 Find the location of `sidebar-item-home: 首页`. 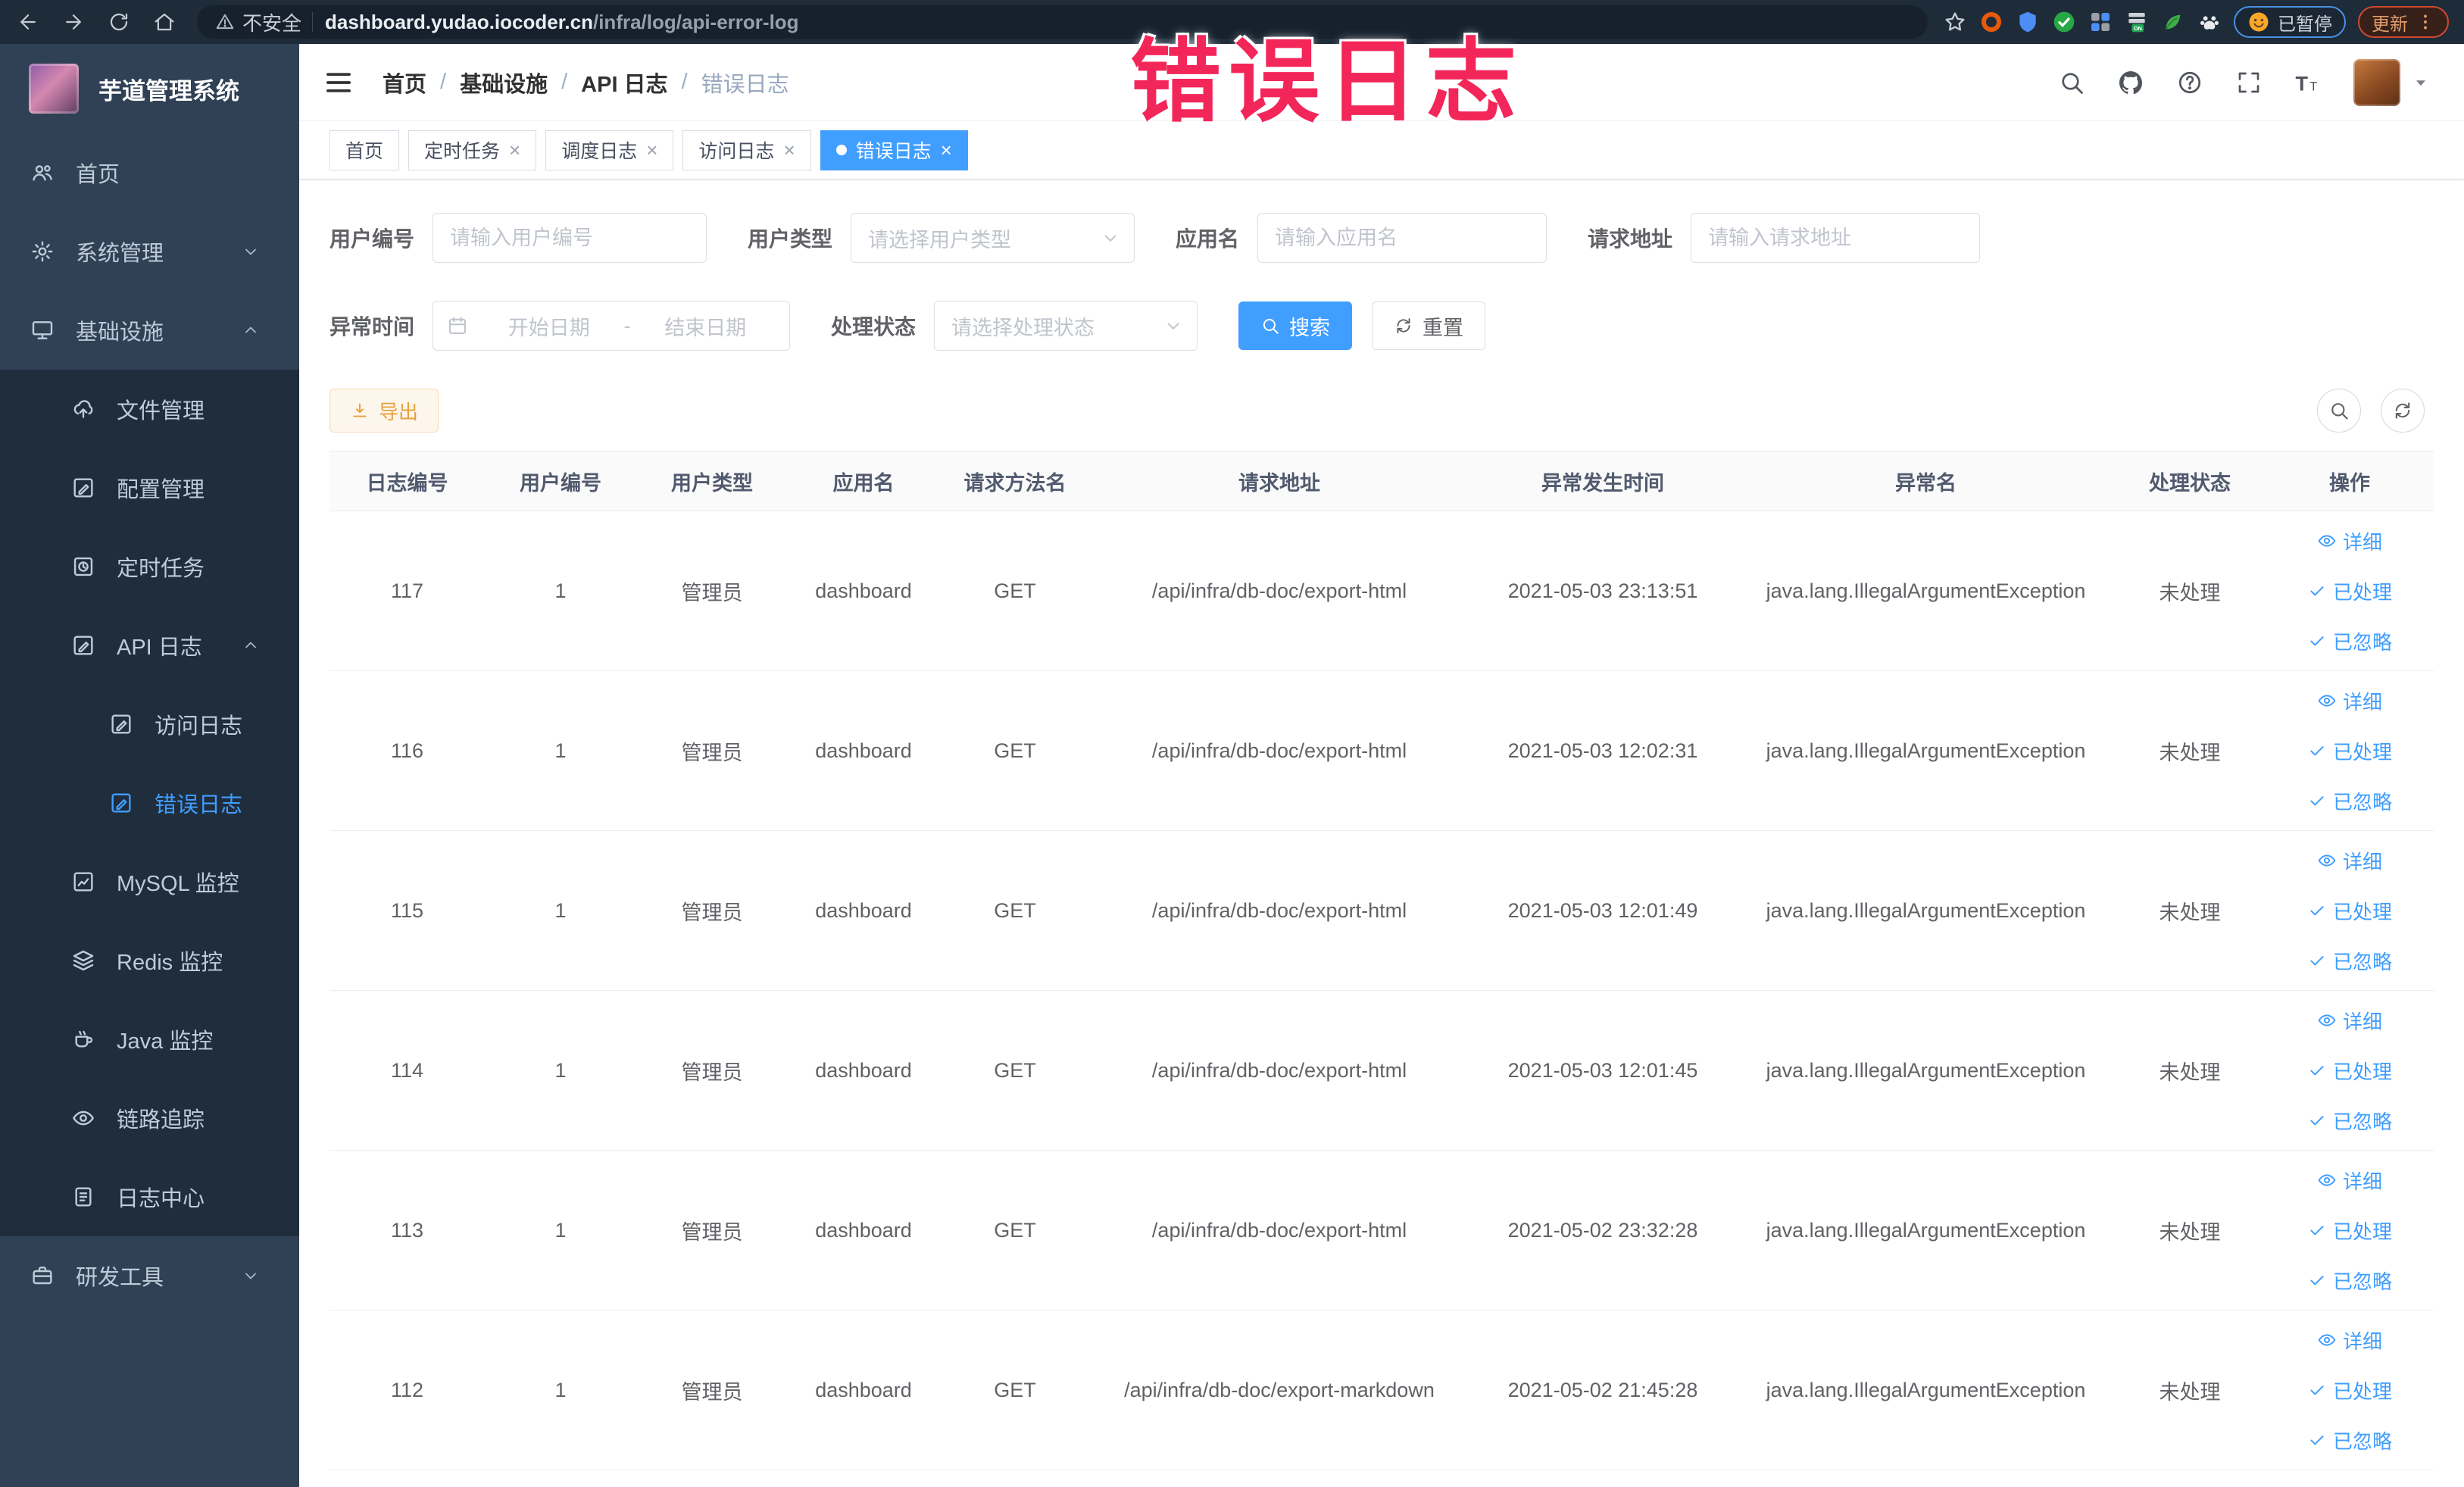

sidebar-item-home: 首页 is located at coordinates (149, 172).